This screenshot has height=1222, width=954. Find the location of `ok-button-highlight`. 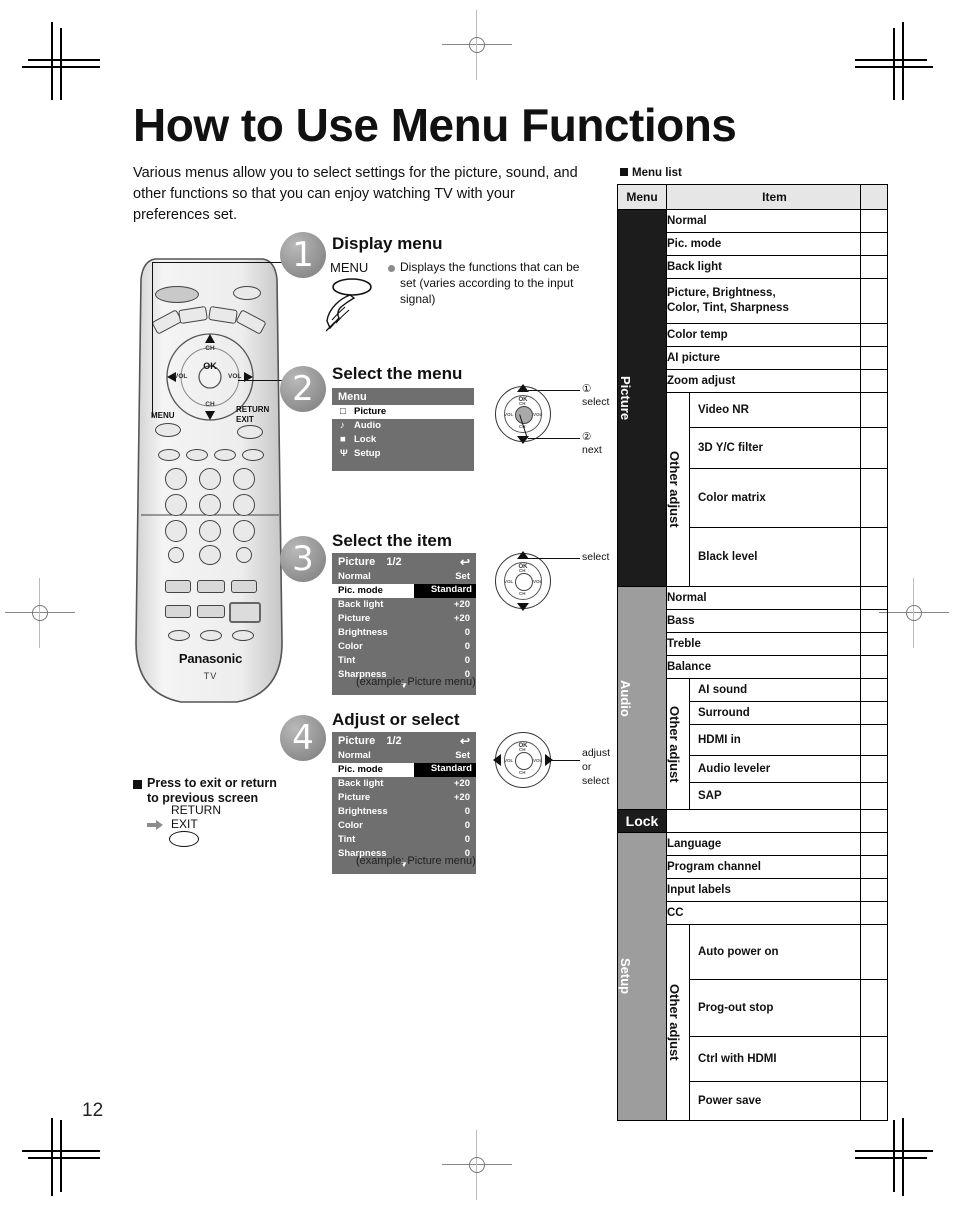

ok-button-highlight is located at coordinates (524, 415).